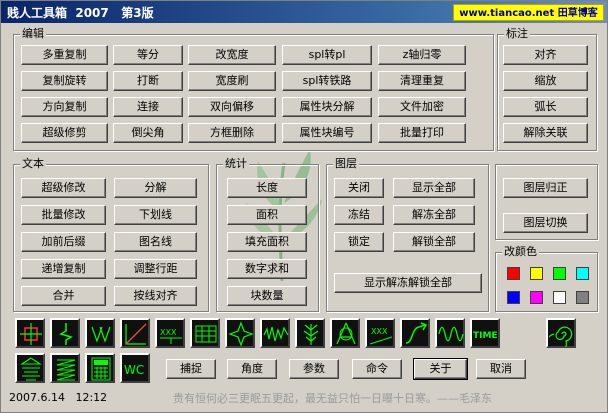 The height and width of the screenshot is (413, 608). I want to click on diagonal-line-icon, so click(135, 333).